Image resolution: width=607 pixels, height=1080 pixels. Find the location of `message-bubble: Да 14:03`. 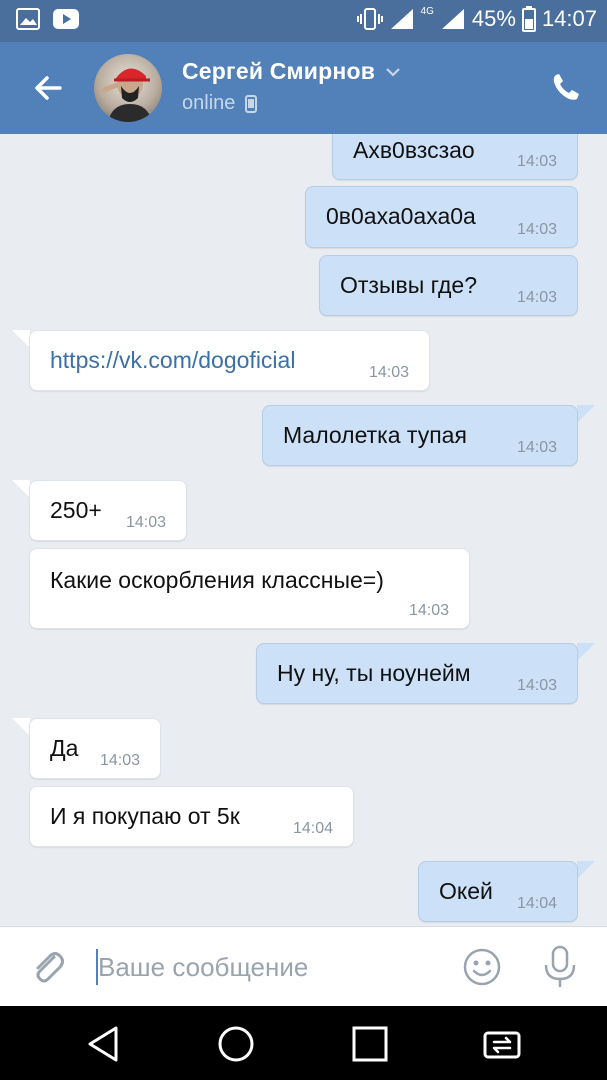

message-bubble: Да 14:03 is located at coordinates (95, 748).